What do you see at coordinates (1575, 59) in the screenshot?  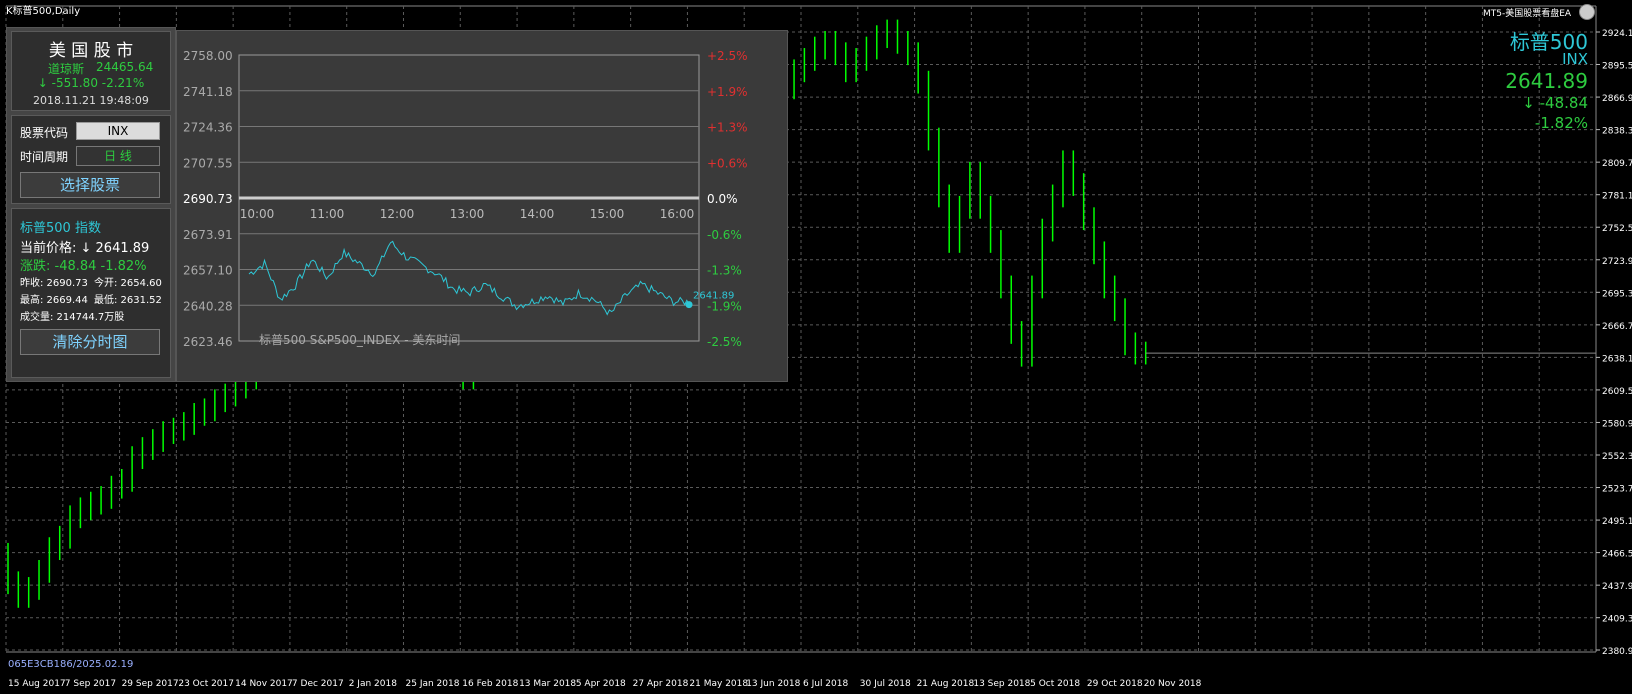 I see `right-info-code: INX` at bounding box center [1575, 59].